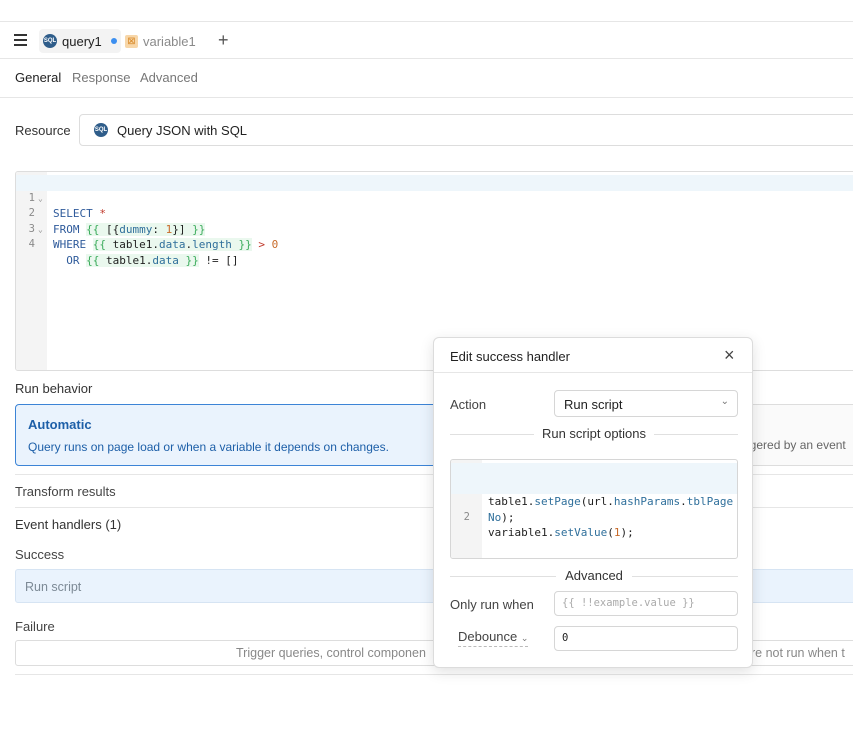 Image resolution: width=853 pixels, height=755 pixels. Describe the element at coordinates (169, 77) in the screenshot. I see `tab-advanced: Advanced` at that location.